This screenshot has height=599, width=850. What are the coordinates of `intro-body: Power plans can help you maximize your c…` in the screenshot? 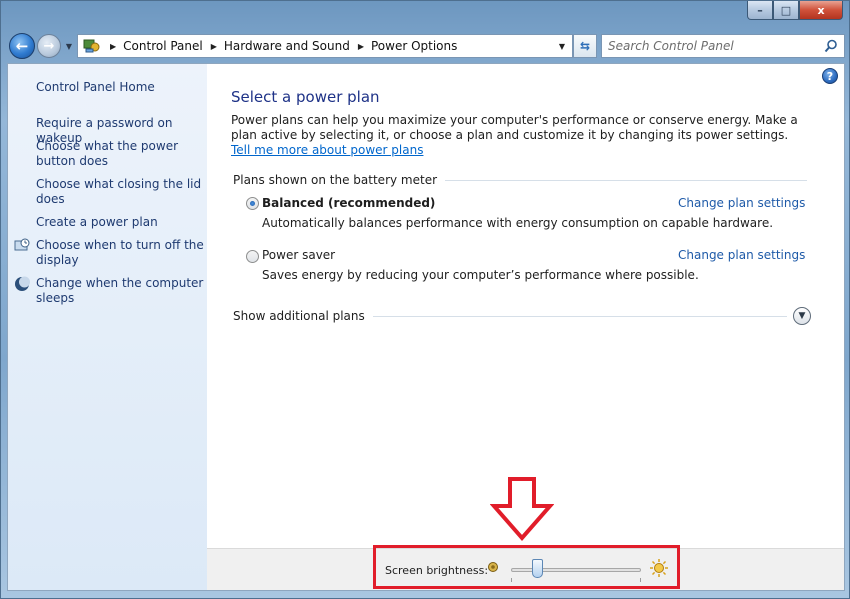 It's located at (514, 127).